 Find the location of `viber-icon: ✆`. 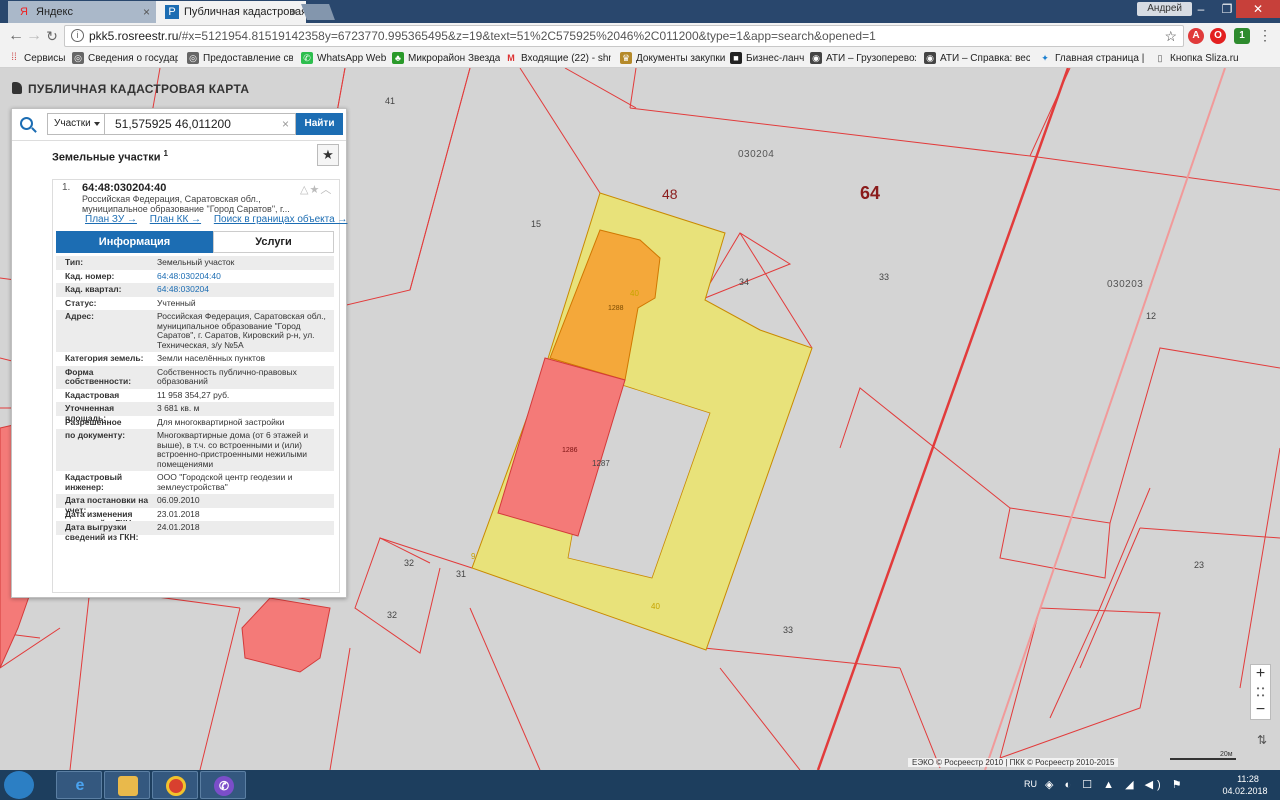

viber-icon: ✆ is located at coordinates (224, 786).